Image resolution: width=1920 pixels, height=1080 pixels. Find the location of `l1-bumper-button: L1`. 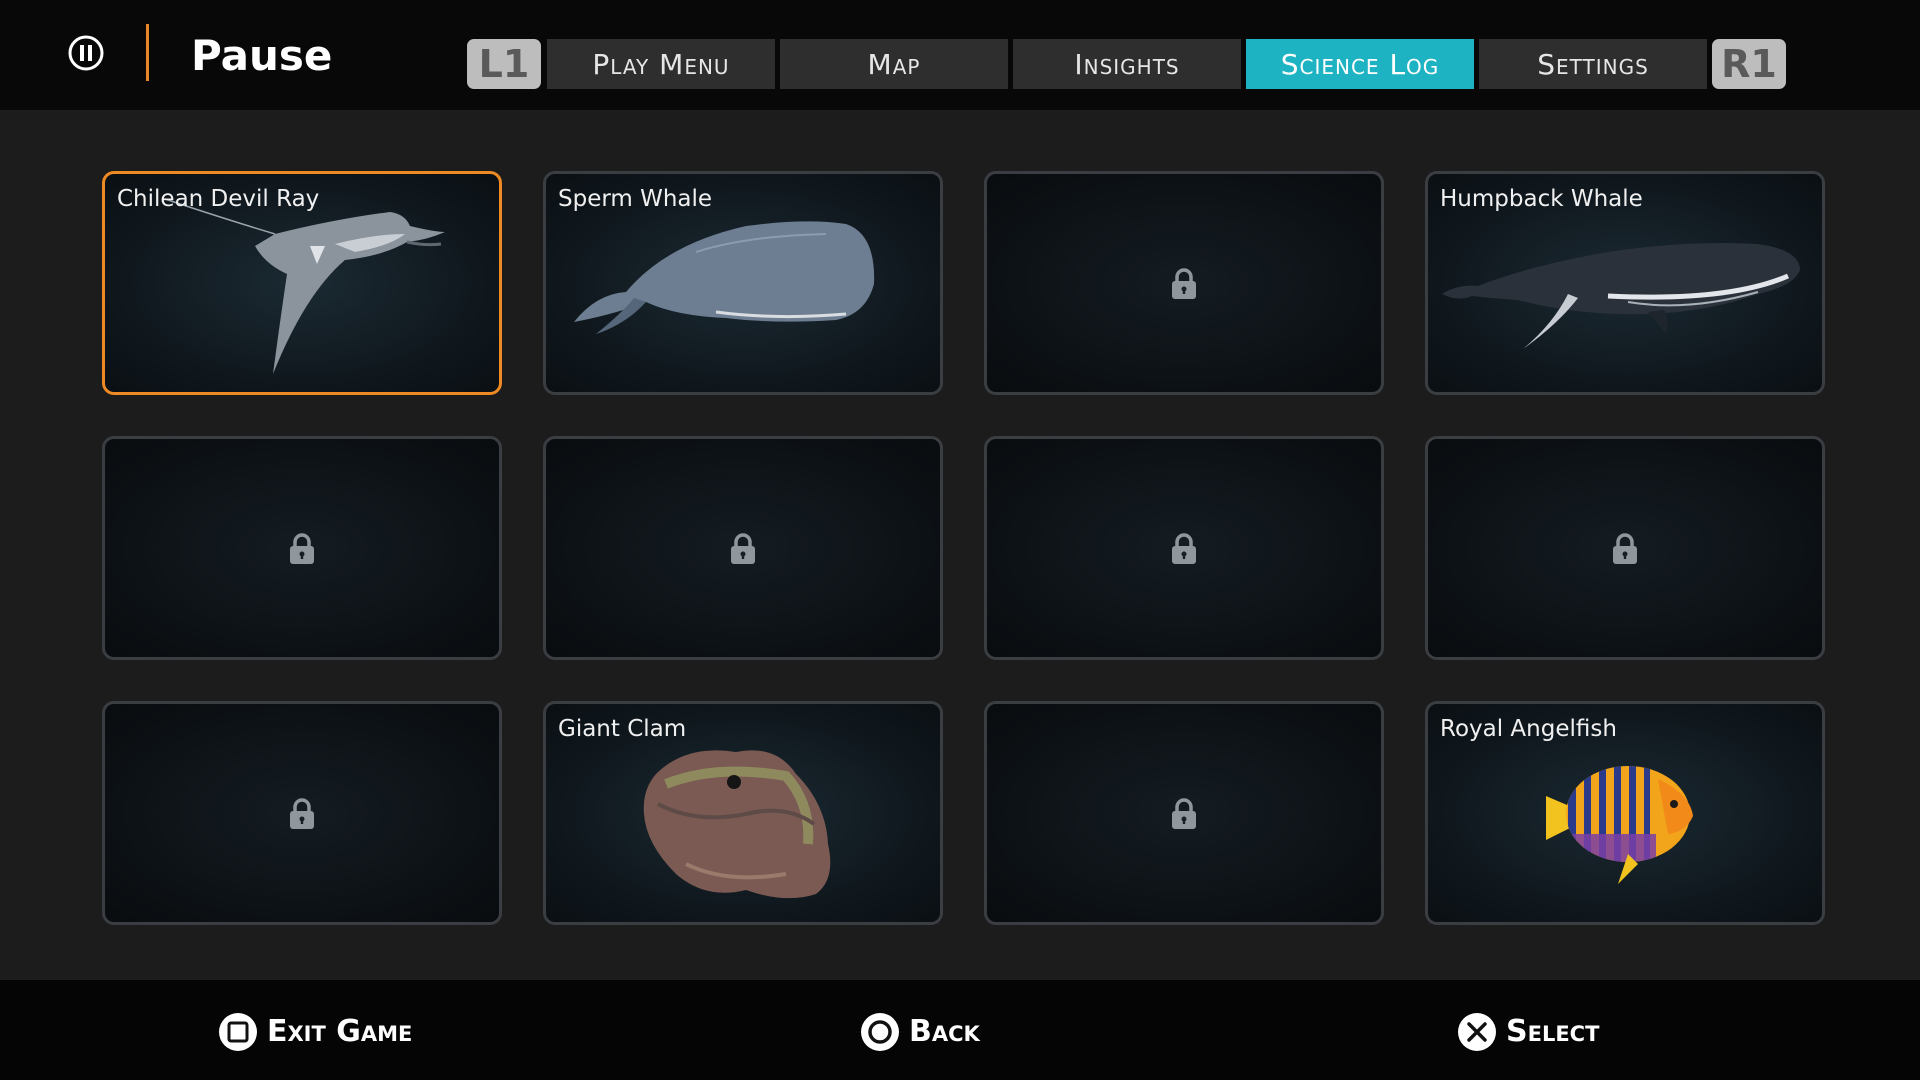

l1-bumper-button: L1 is located at coordinates (504, 64).